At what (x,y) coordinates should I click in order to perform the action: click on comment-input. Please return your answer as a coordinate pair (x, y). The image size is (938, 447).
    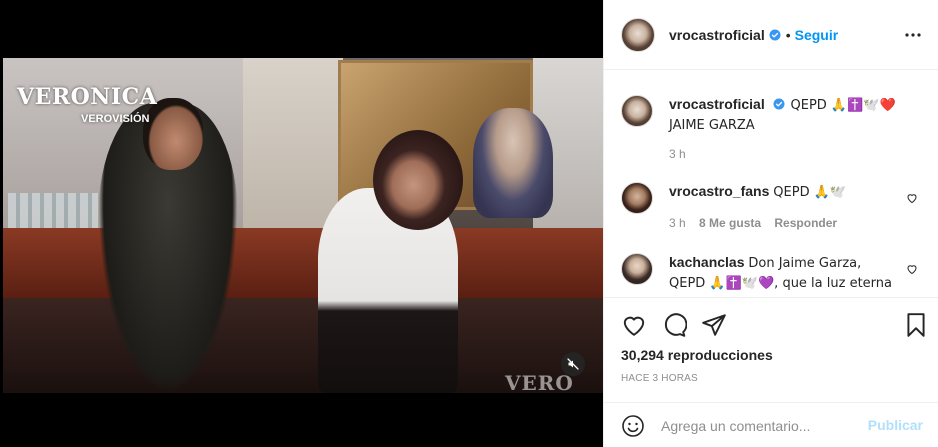
    Looking at the image, I should click on (761, 425).